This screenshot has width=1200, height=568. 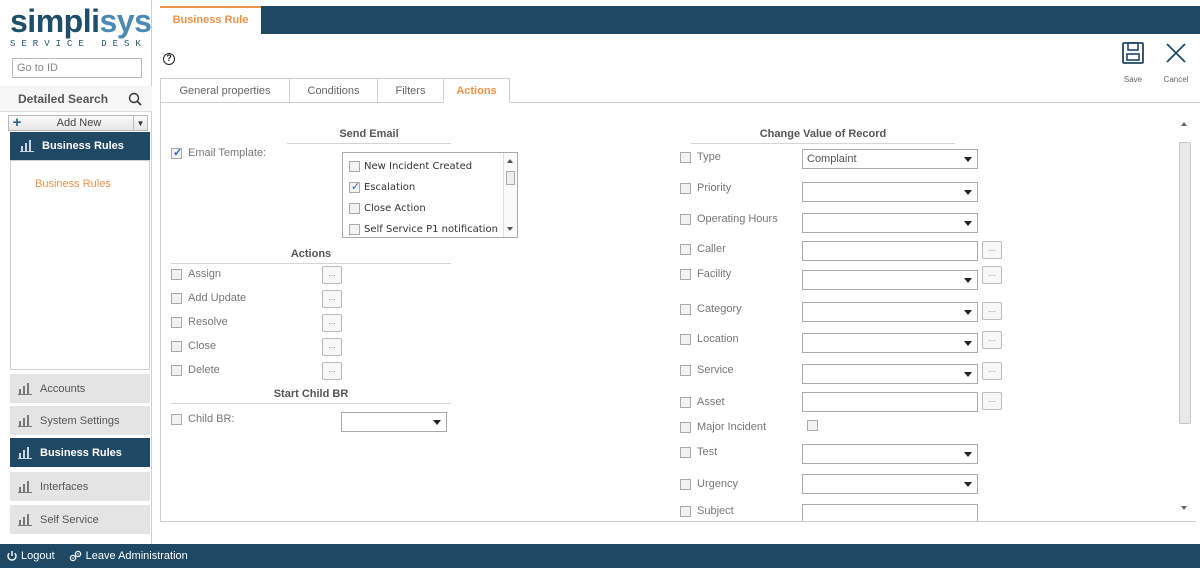 I want to click on email-template-checkbox, so click(x=176, y=152).